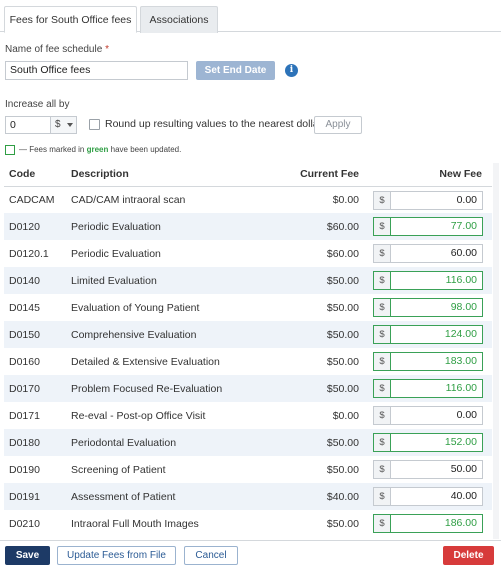  Describe the element at coordinates (37, 523) in the screenshot. I see `cell-code: D0210` at that location.